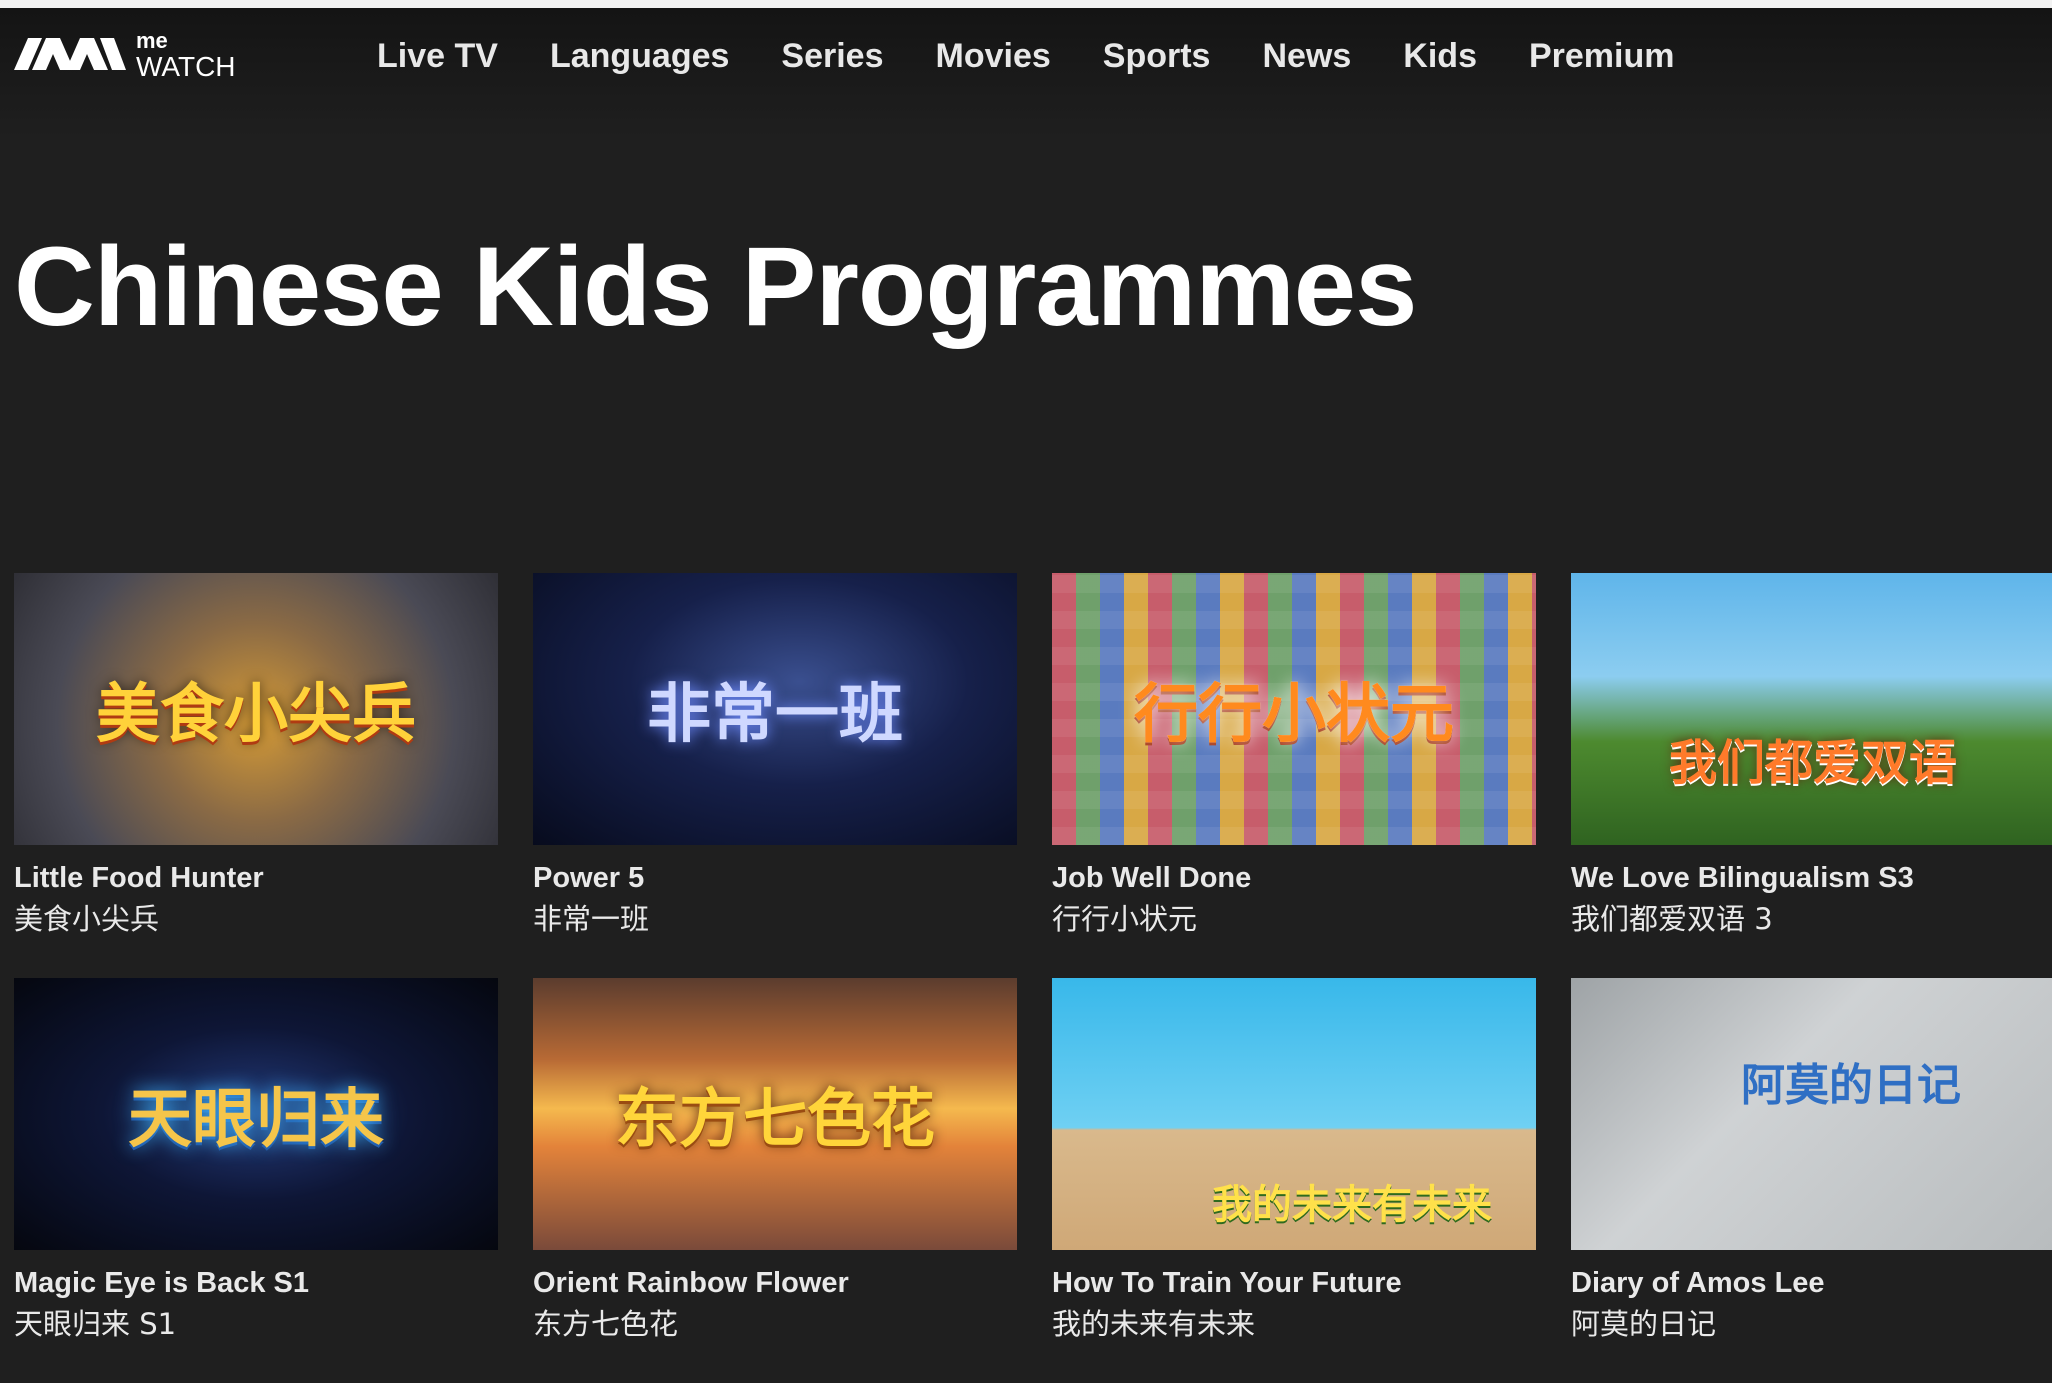  What do you see at coordinates (715, 286) in the screenshot?
I see `page-title: Chinese Kids Programmes` at bounding box center [715, 286].